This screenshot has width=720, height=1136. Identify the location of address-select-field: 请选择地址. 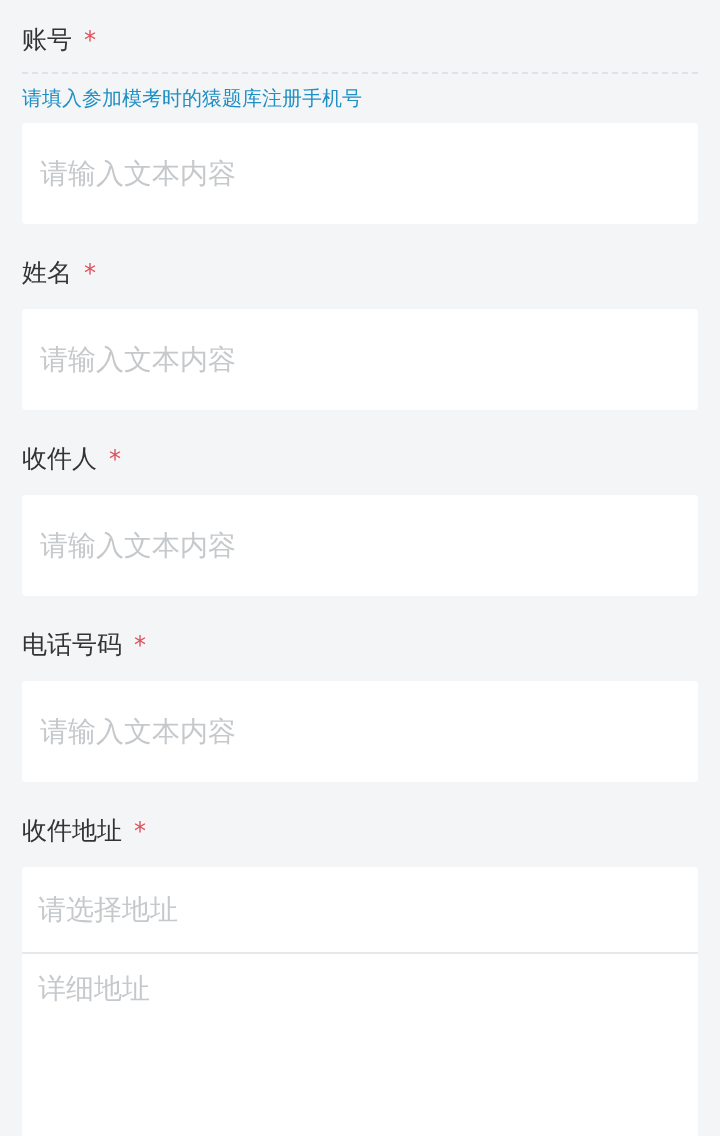
(360, 910).